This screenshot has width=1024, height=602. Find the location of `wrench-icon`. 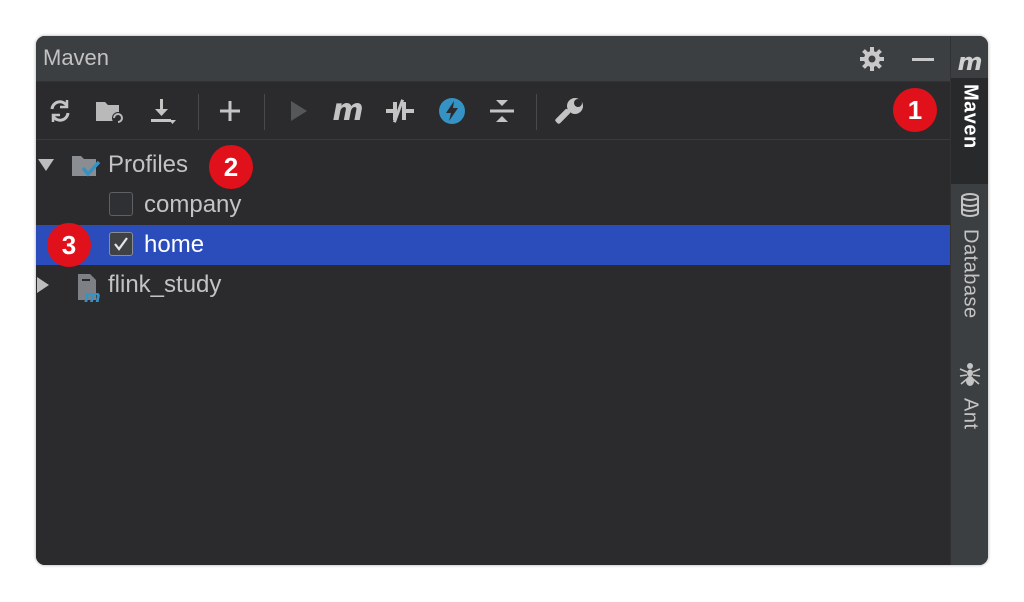

wrench-icon is located at coordinates (570, 111).